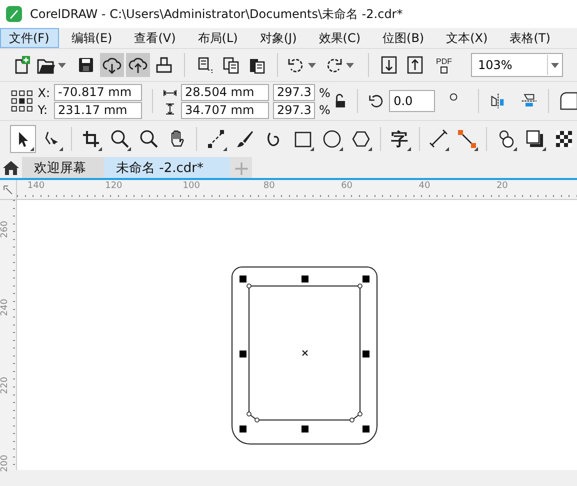  What do you see at coordinates (564, 139) in the screenshot?
I see `checkerboard-icon` at bounding box center [564, 139].